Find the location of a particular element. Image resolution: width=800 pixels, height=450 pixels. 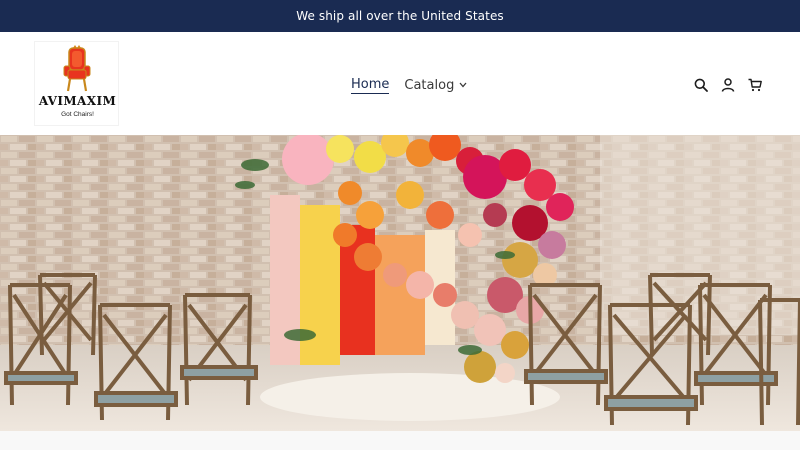

announcement-text: We ship all over the United States is located at coordinates (400, 16).